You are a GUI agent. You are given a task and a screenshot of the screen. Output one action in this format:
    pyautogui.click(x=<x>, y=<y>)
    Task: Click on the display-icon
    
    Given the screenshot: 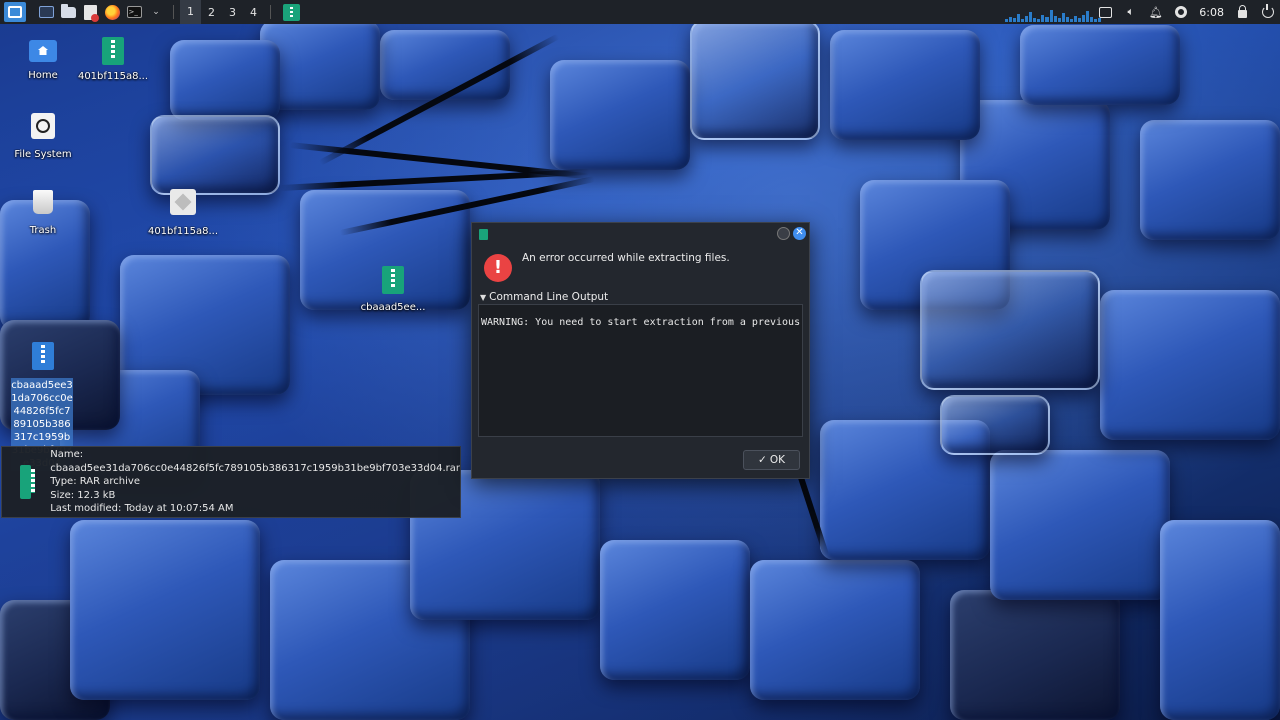 What is the action you would take?
    pyautogui.click(x=1106, y=12)
    